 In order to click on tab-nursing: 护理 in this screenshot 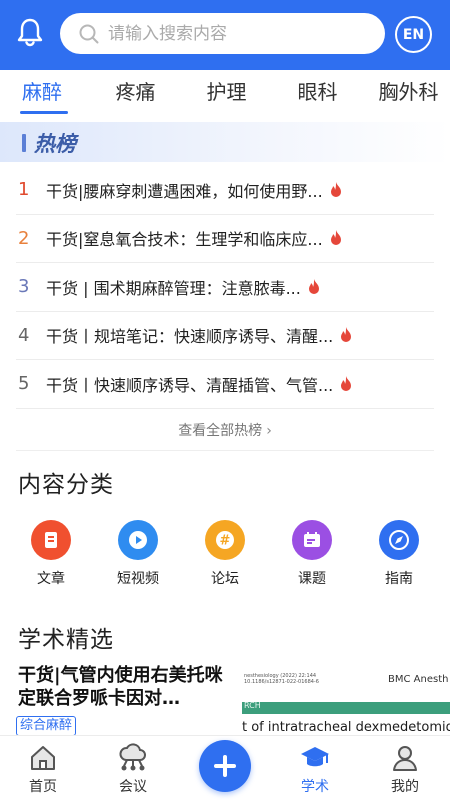, I will do `click(226, 95)`.